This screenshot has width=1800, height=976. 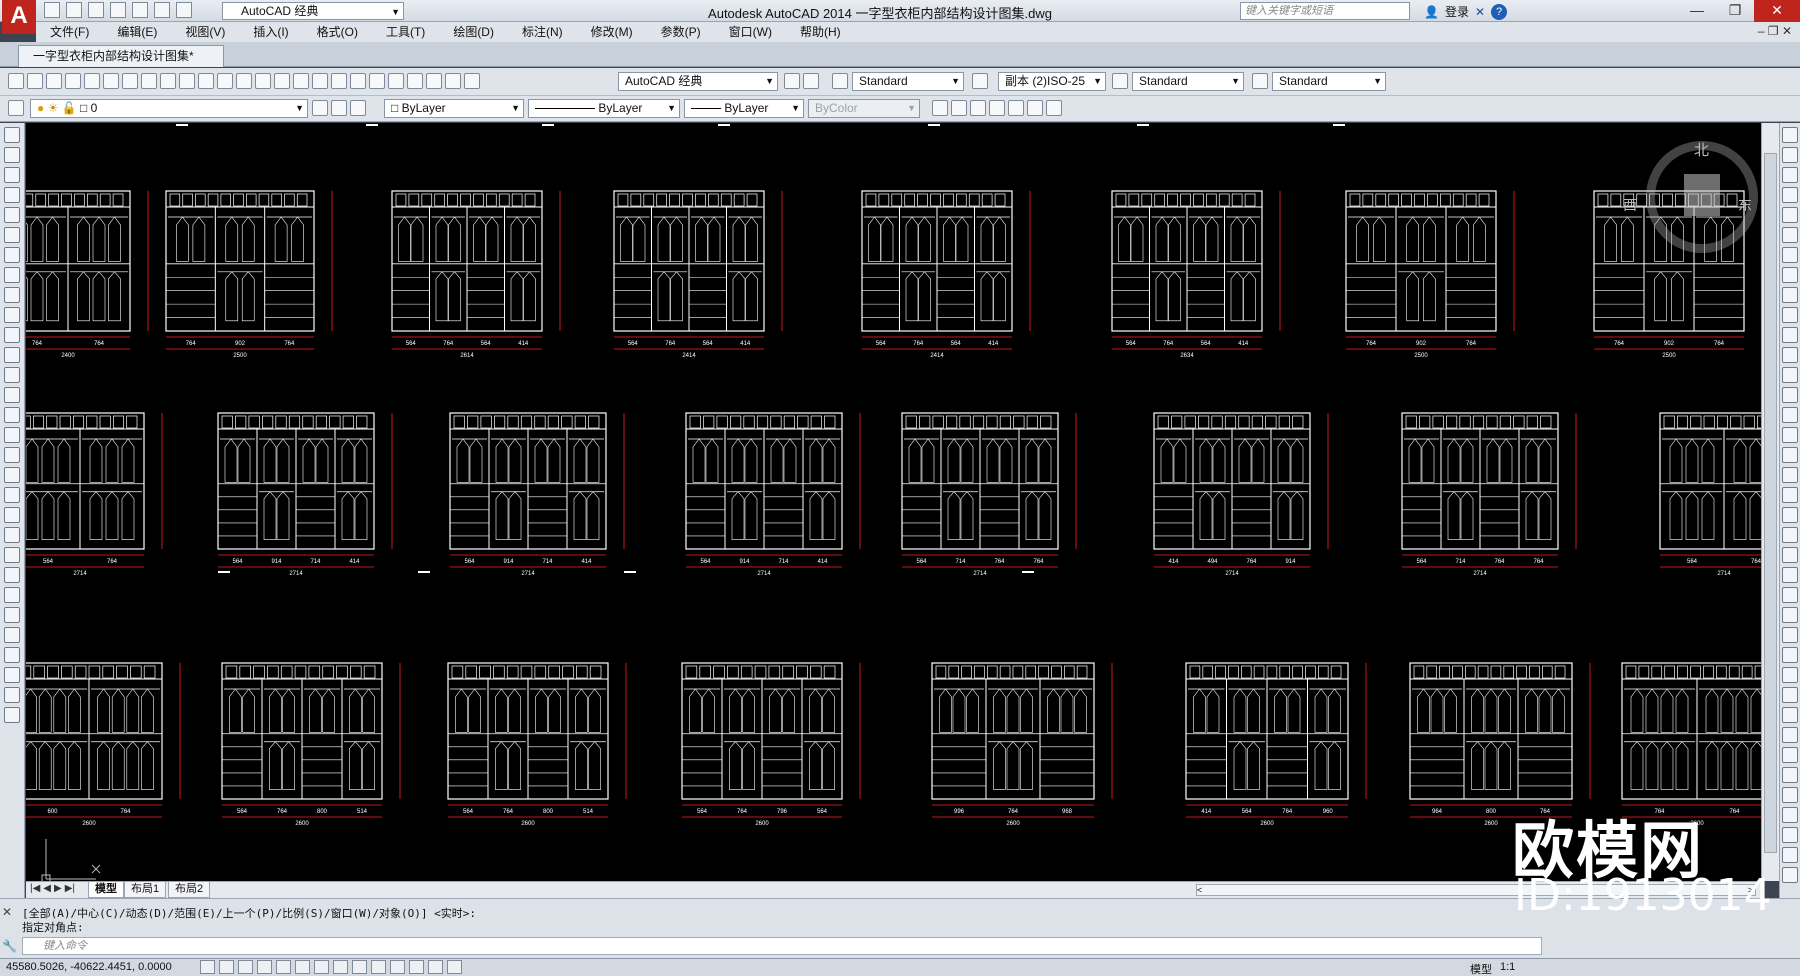 What do you see at coordinates (283, 967) in the screenshot?
I see `polar-icon` at bounding box center [283, 967].